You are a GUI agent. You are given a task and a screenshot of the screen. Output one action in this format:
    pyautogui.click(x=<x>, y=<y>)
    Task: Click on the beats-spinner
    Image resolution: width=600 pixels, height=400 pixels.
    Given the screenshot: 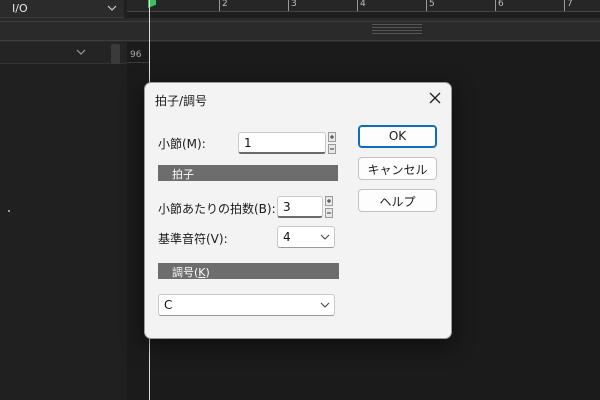 What is the action you would take?
    pyautogui.click(x=329, y=207)
    